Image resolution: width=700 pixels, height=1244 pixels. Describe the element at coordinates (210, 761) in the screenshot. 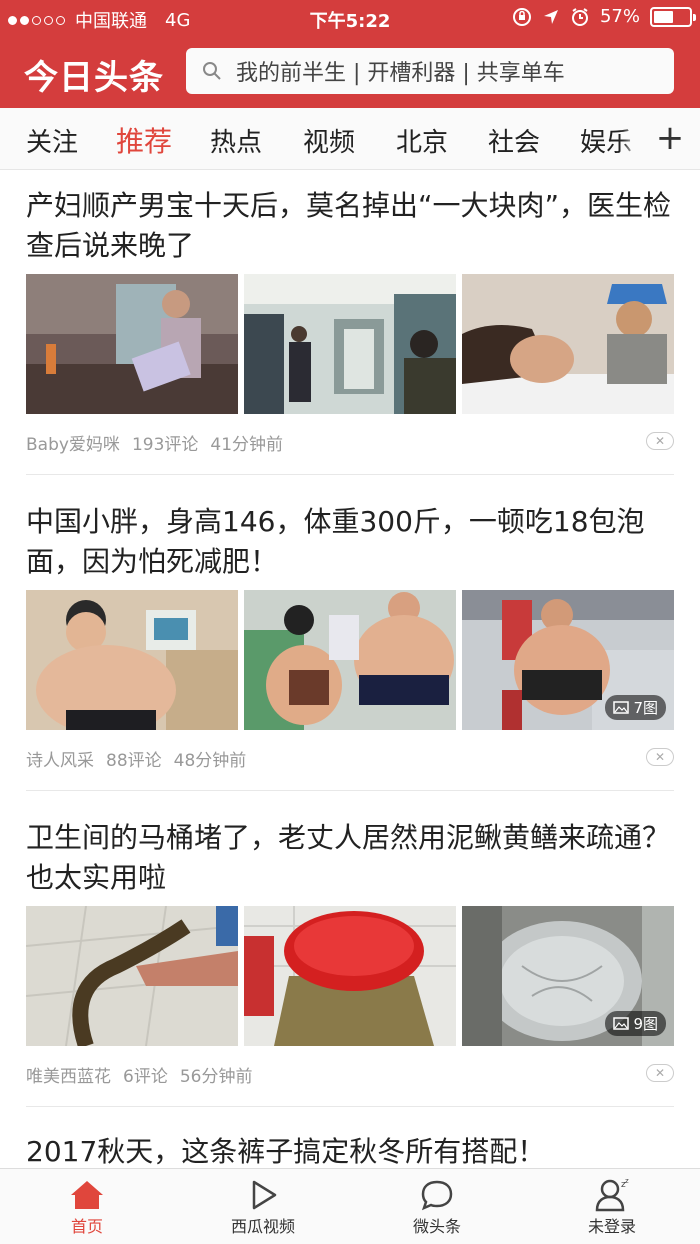

I see `publish-time: 48分钟前` at that location.